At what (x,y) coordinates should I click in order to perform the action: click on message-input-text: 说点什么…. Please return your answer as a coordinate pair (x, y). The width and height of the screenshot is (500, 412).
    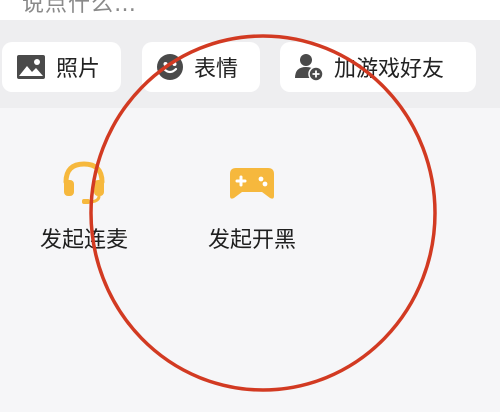
    Looking at the image, I should click on (80, 8).